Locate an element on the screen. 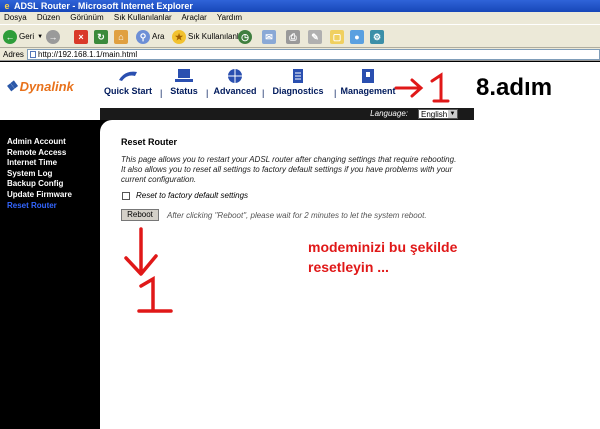  hand-drawn-down-arrow-icon is located at coordinates (141, 251).